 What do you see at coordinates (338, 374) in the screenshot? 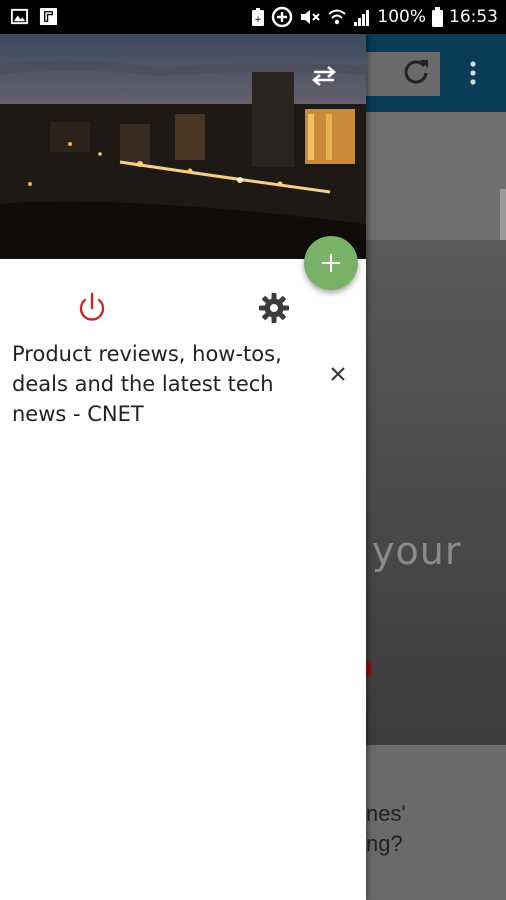
I see `close-icon` at bounding box center [338, 374].